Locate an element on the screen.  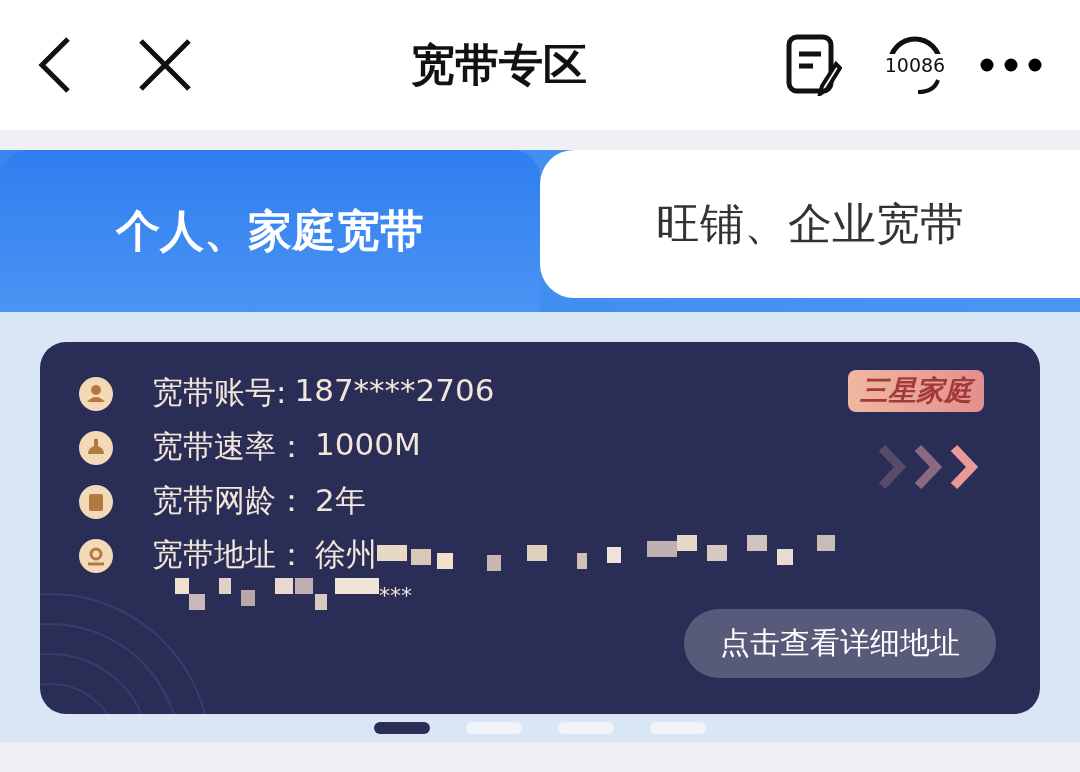
field-label: 宽带账号: is located at coordinates (219, 392).